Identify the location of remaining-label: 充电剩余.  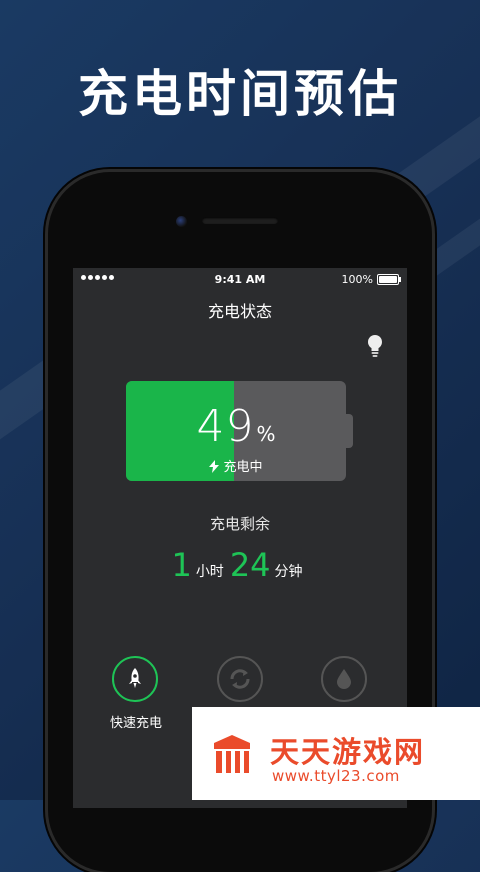
(239, 524).